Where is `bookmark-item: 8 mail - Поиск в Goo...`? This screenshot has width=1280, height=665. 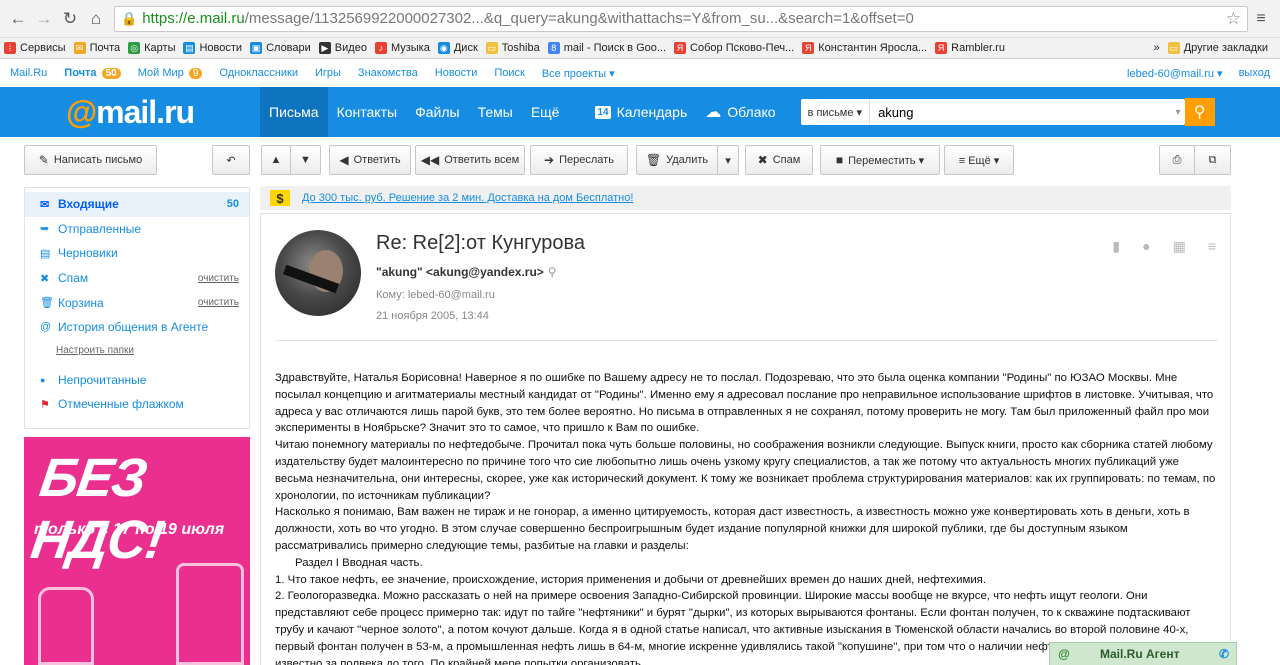
bookmark-item: 8 mail - Поиск в Goo... is located at coordinates (606, 48).